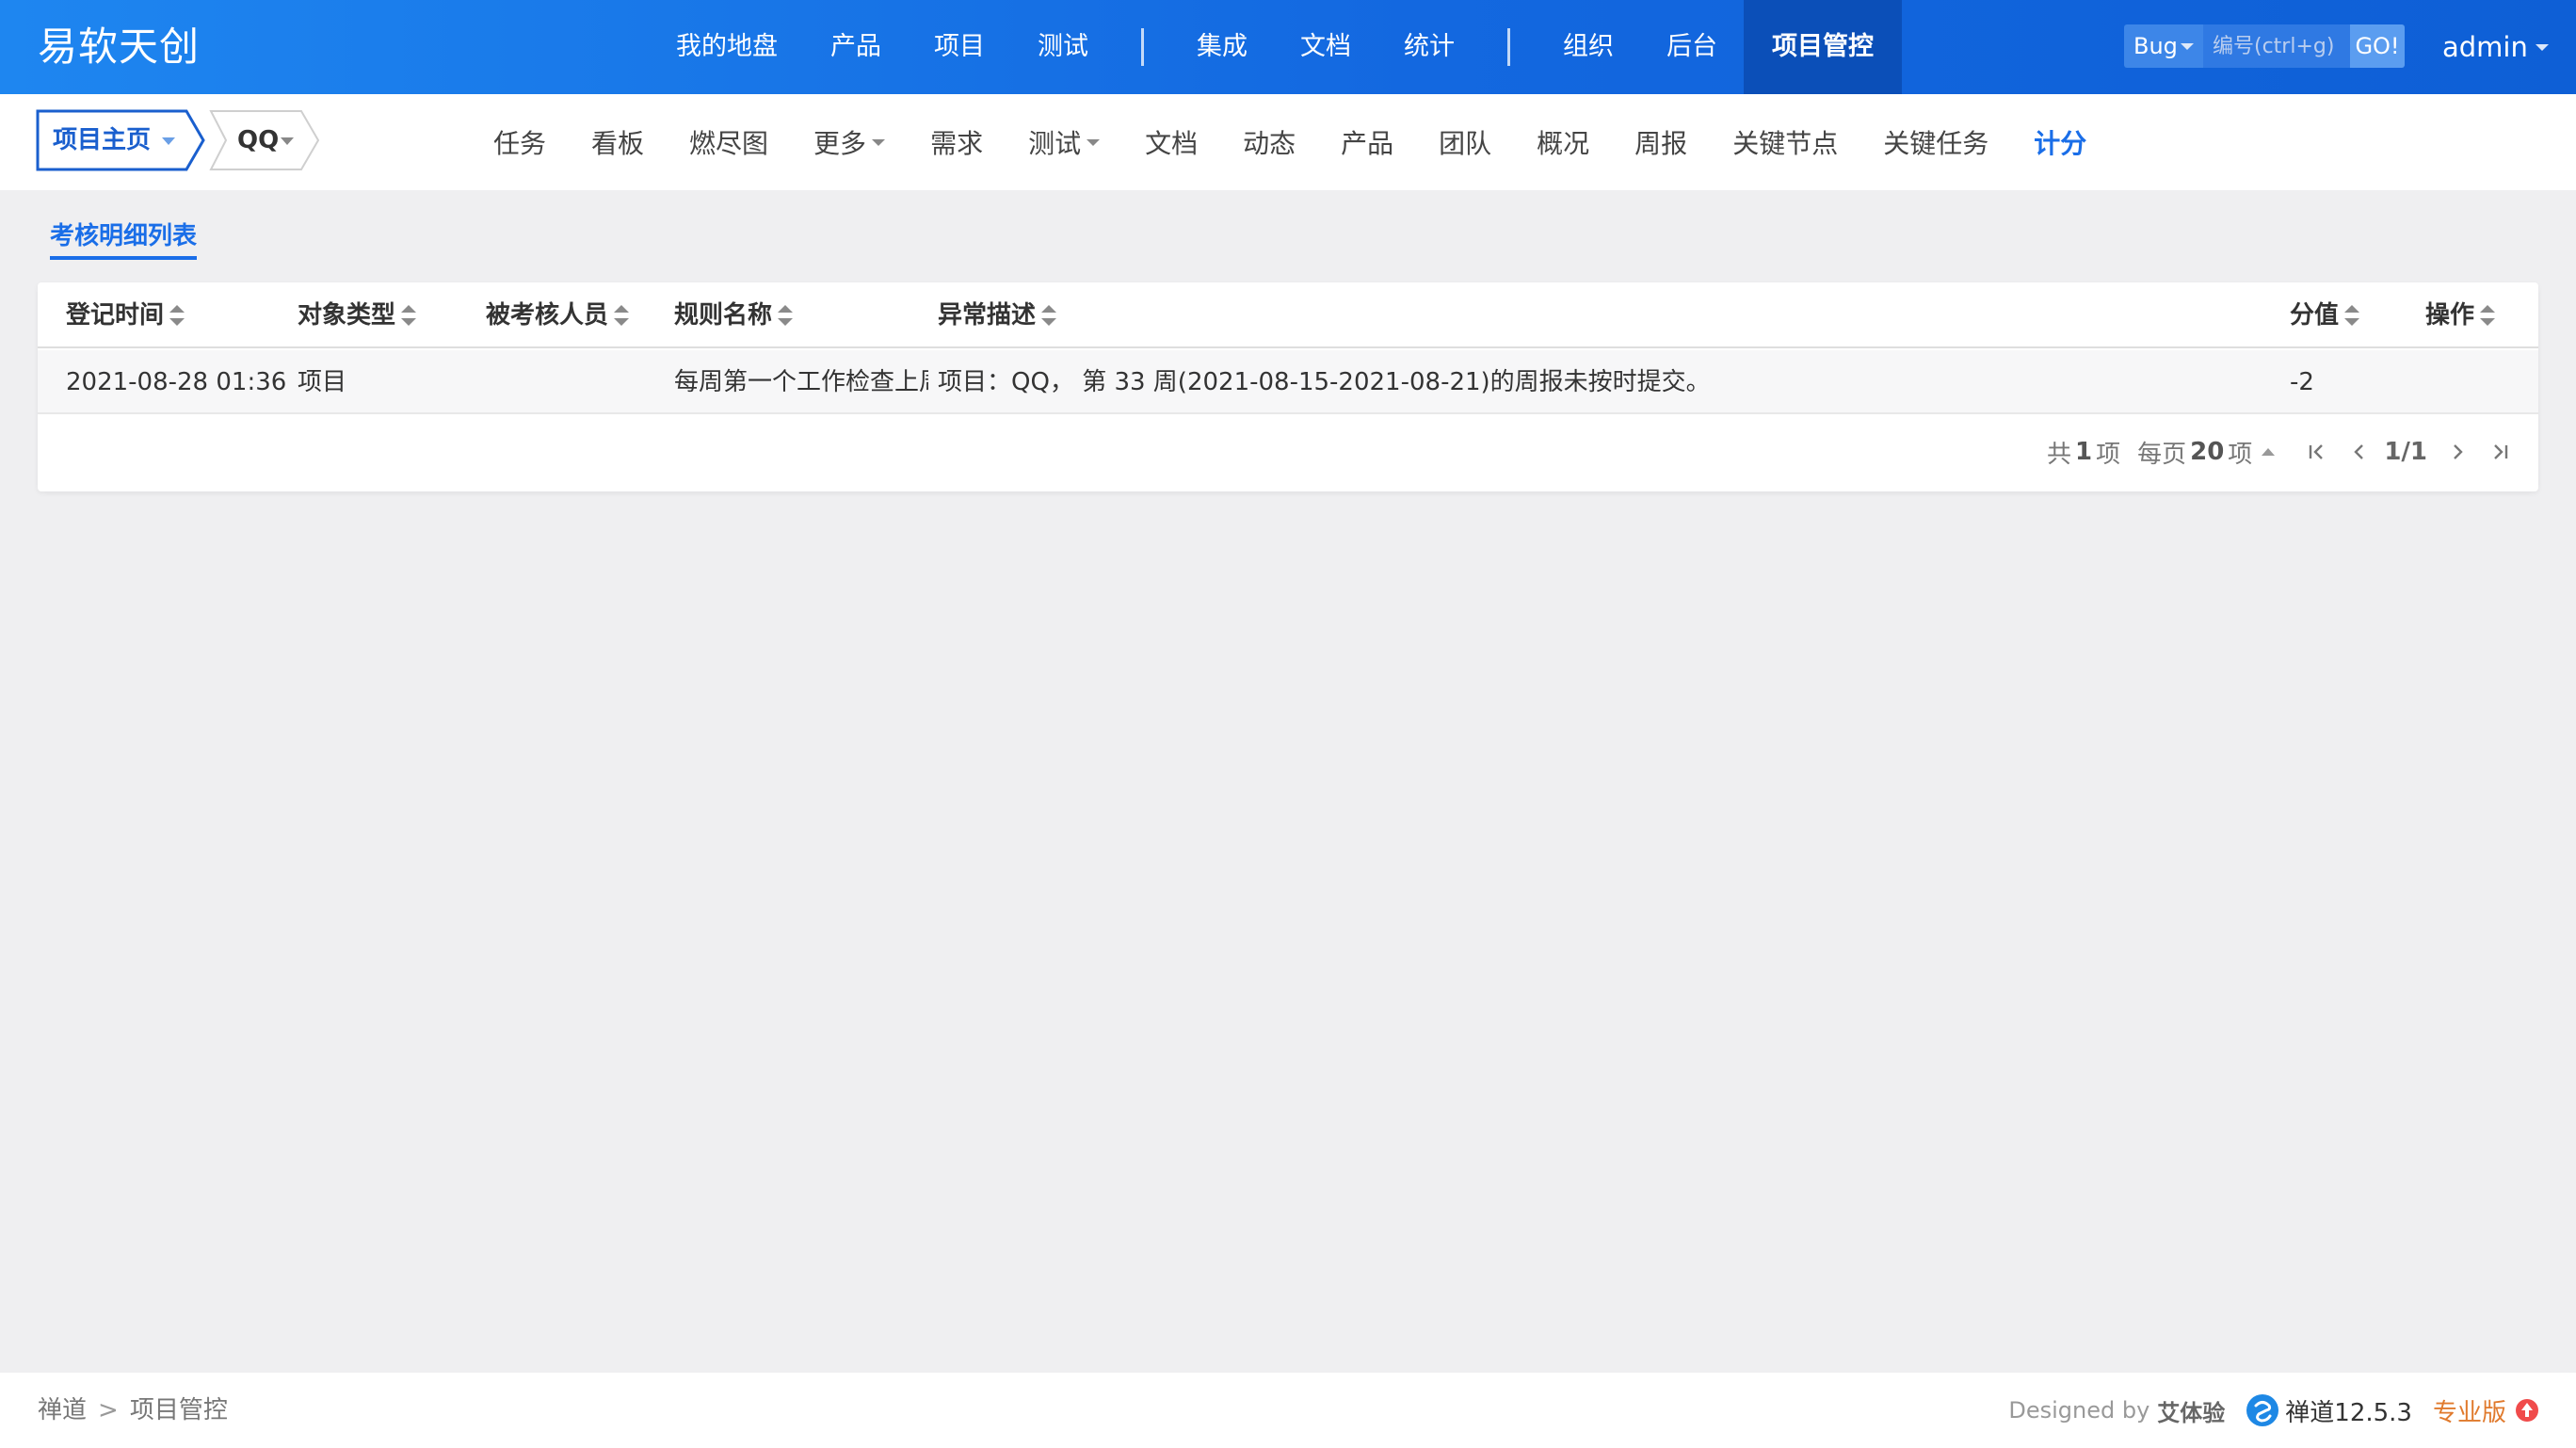 The width and height of the screenshot is (2576, 1448). I want to click on pager-total-prefix: 共, so click(2058, 454).